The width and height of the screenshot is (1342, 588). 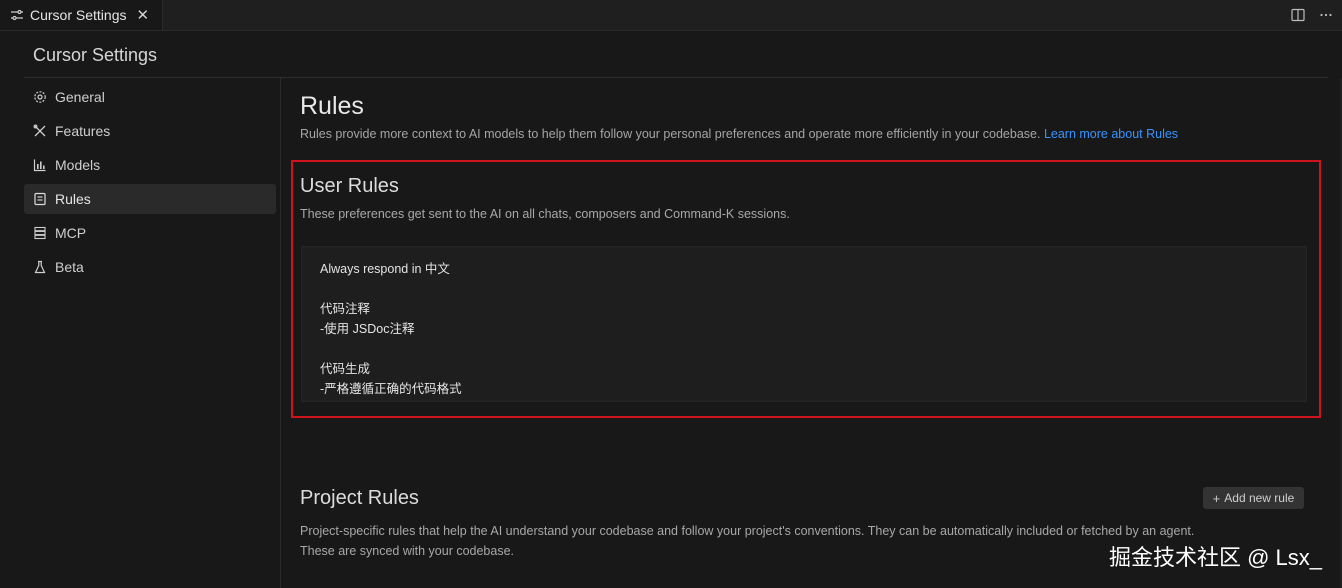 What do you see at coordinates (359, 498) in the screenshot?
I see `project-rules-title: Project Rules` at bounding box center [359, 498].